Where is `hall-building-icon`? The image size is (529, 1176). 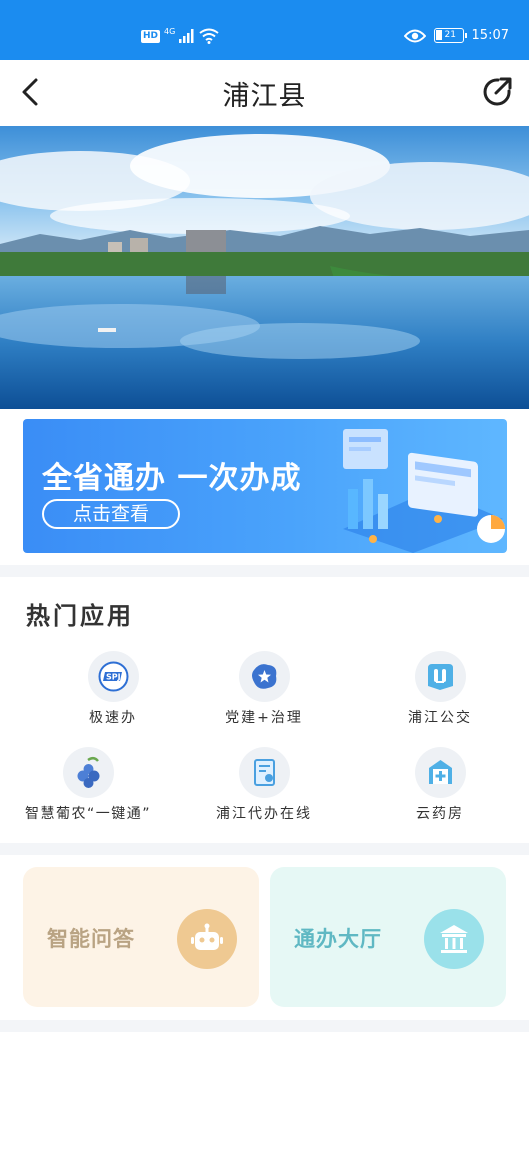 hall-building-icon is located at coordinates (454, 939).